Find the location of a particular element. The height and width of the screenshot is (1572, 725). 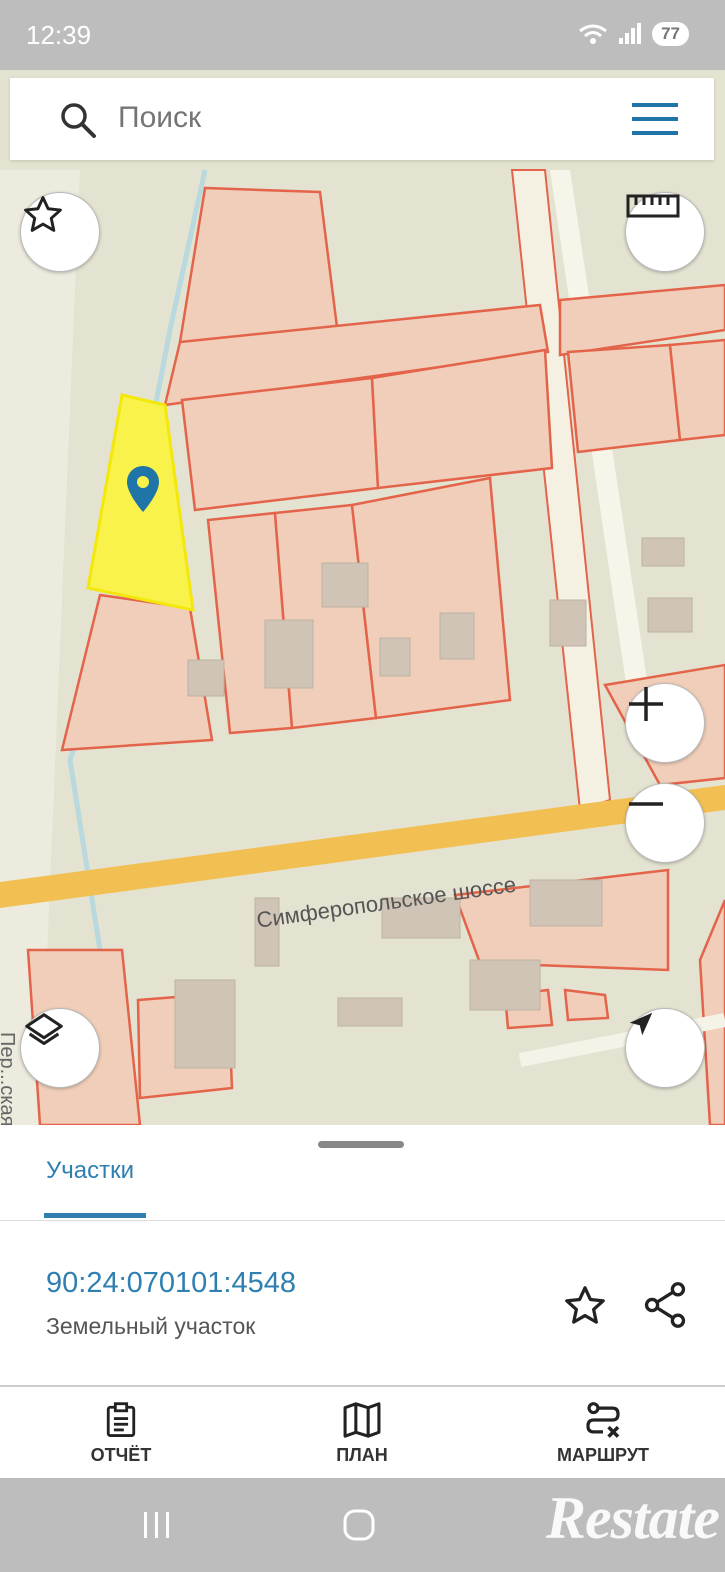

nav-plan-label: ПЛАН is located at coordinates (362, 1455).